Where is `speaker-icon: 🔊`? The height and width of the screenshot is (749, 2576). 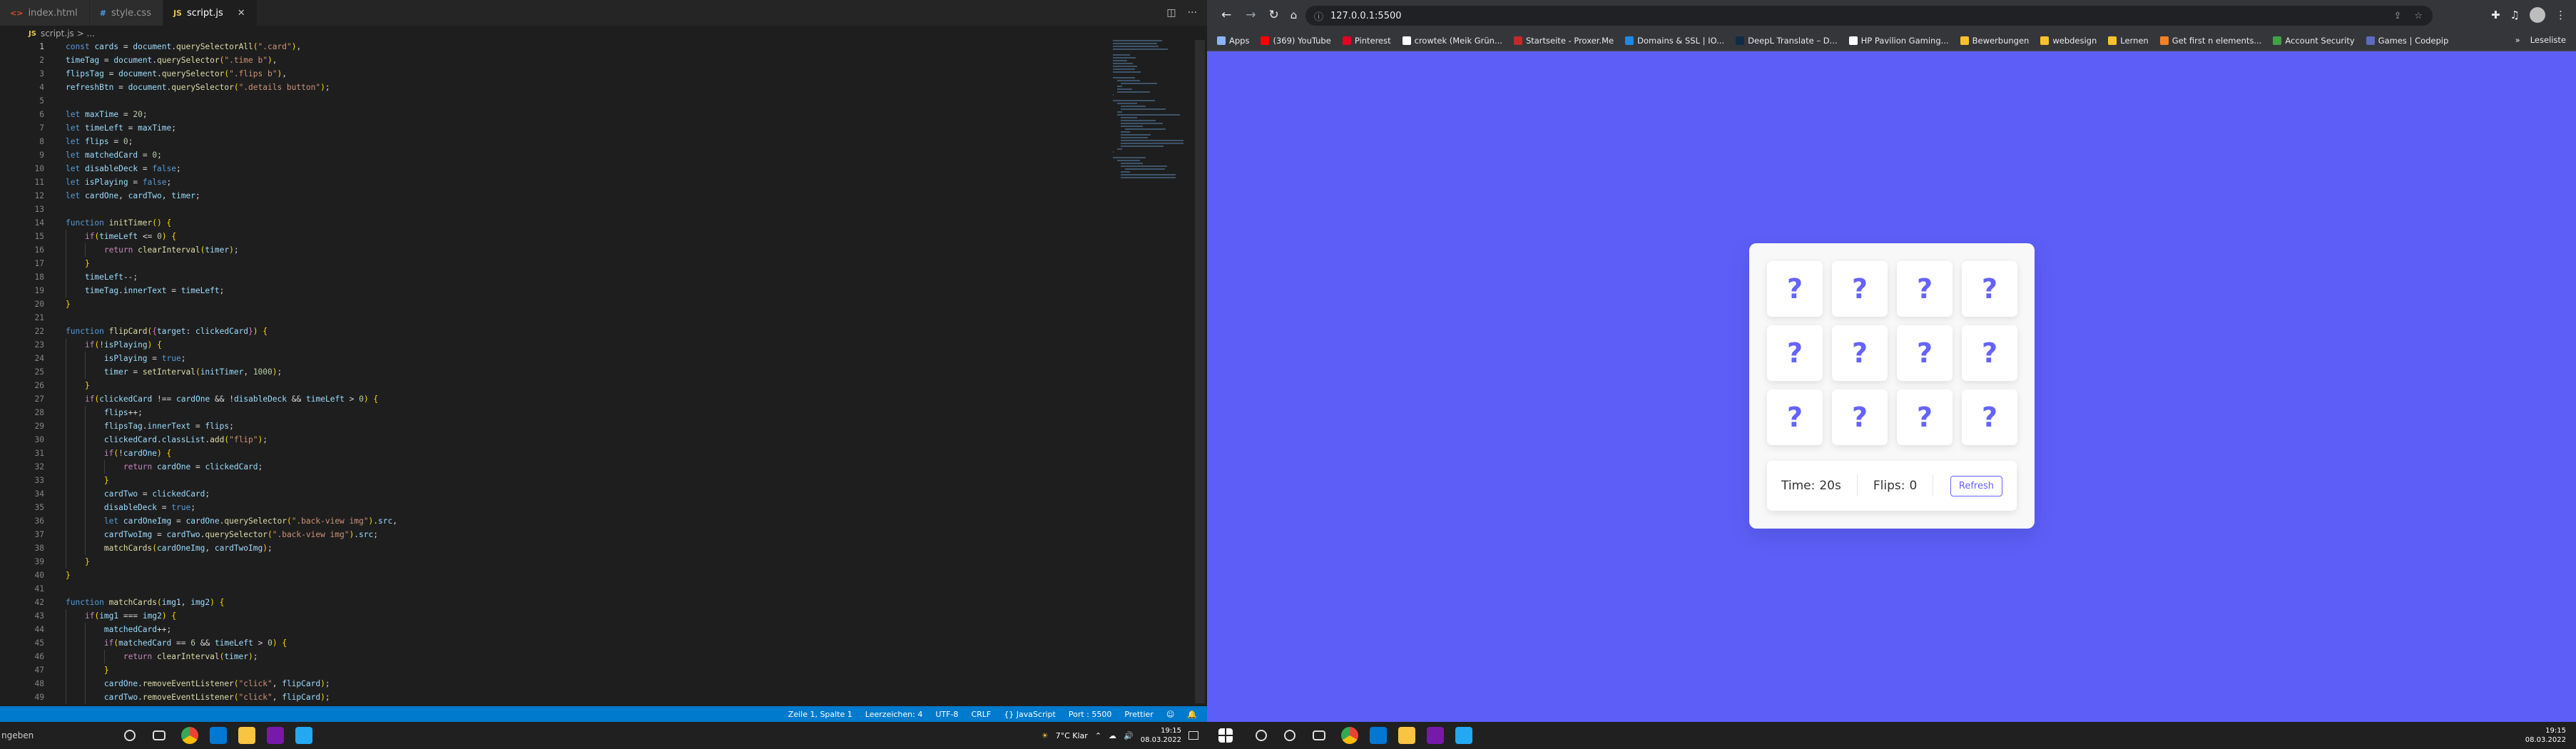
speaker-icon: 🔊 is located at coordinates (1129, 735).